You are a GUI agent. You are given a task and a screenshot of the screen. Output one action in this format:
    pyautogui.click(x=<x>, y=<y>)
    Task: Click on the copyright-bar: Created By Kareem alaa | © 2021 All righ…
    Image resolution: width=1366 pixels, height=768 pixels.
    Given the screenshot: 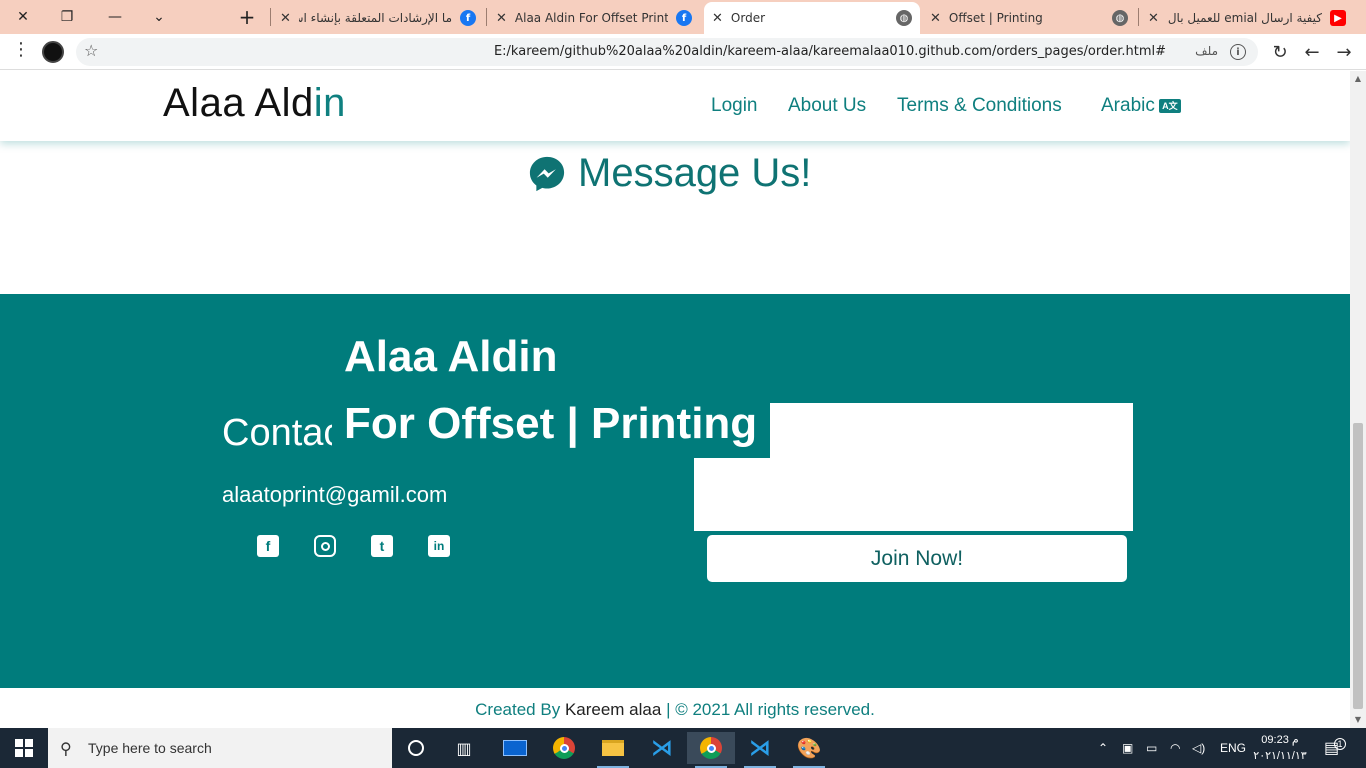 What is the action you would take?
    pyautogui.click(x=675, y=708)
    